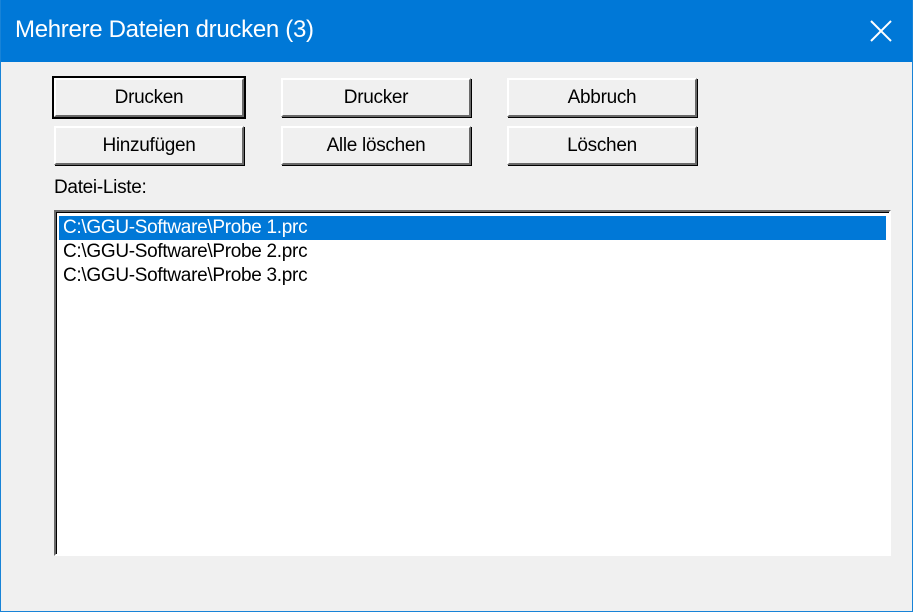 This screenshot has width=913, height=612. I want to click on file-list-item: C:\GGU-Software\Probe 3.prc, so click(472, 276).